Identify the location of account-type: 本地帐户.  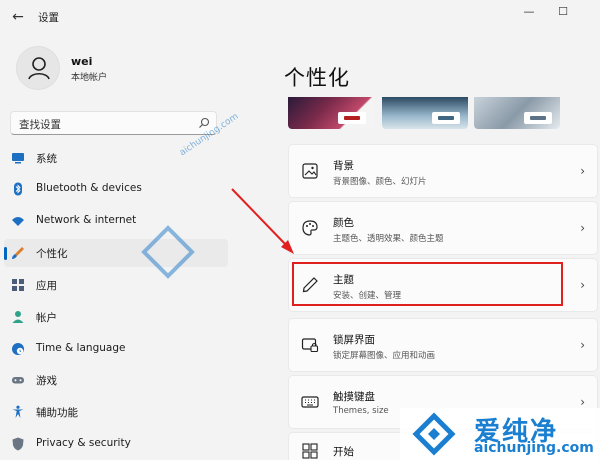
(89, 78).